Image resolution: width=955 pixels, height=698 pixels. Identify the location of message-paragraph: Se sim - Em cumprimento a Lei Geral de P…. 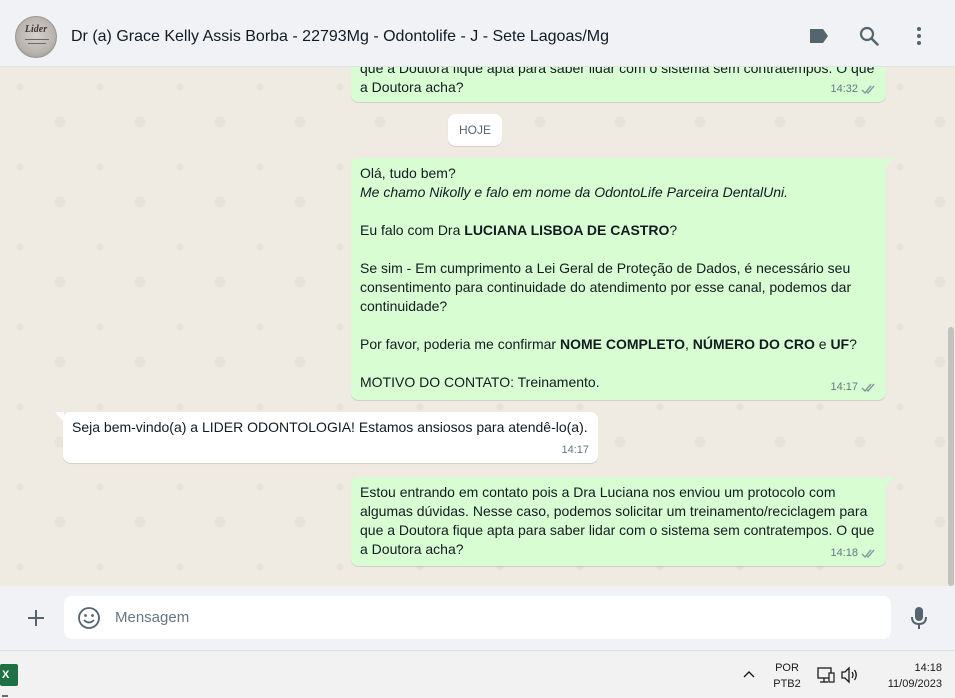
(606, 287).